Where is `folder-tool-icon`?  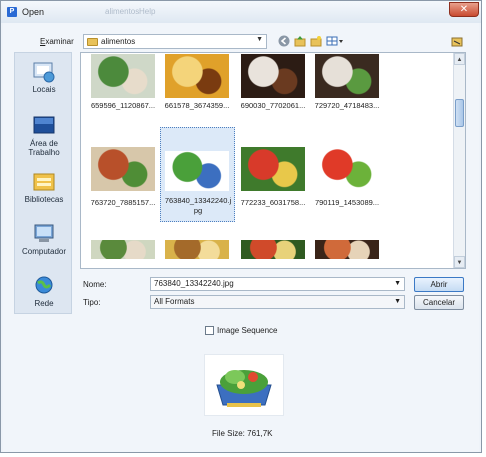
folder-tool-icon is located at coordinates (457, 41).